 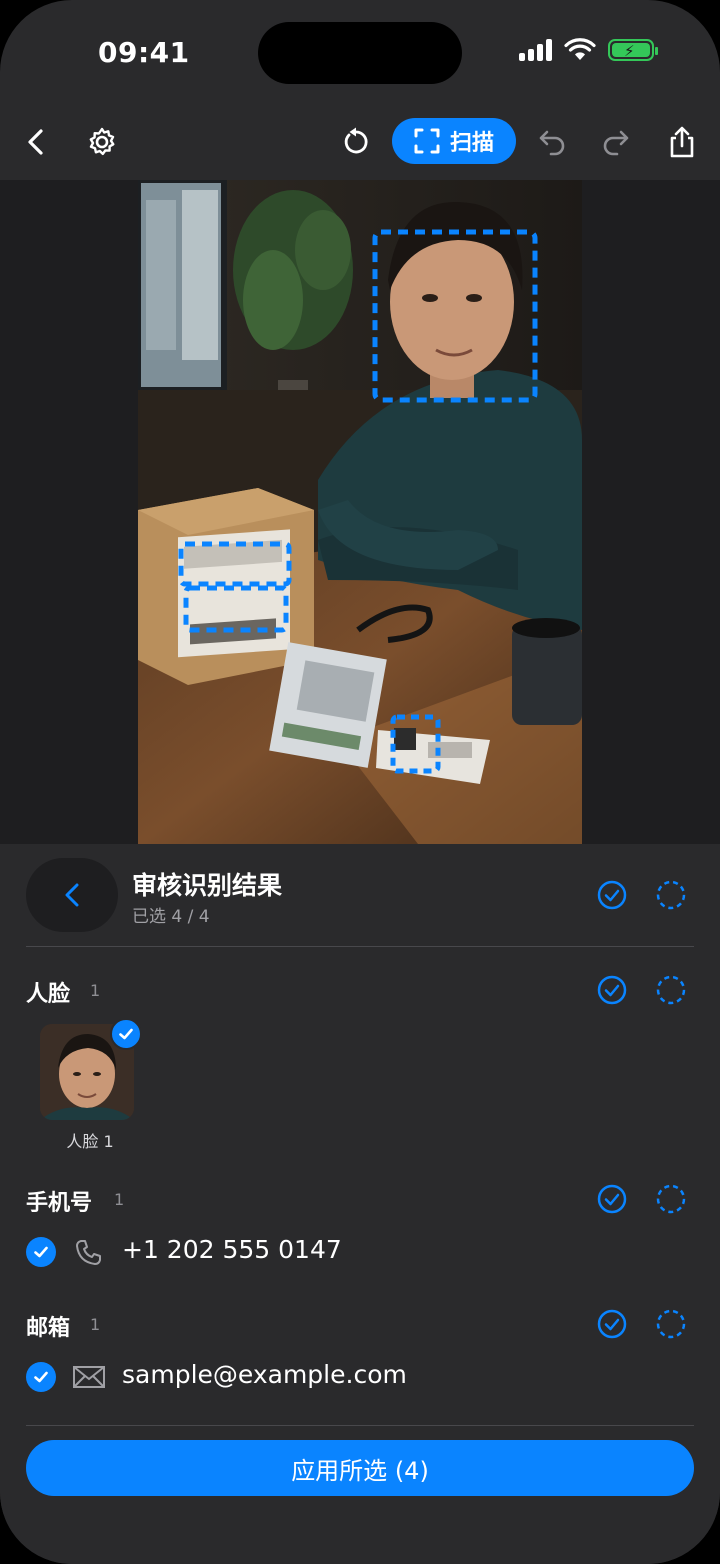 What do you see at coordinates (41, 1252) in the screenshot?
I see `phone-item-check-icon` at bounding box center [41, 1252].